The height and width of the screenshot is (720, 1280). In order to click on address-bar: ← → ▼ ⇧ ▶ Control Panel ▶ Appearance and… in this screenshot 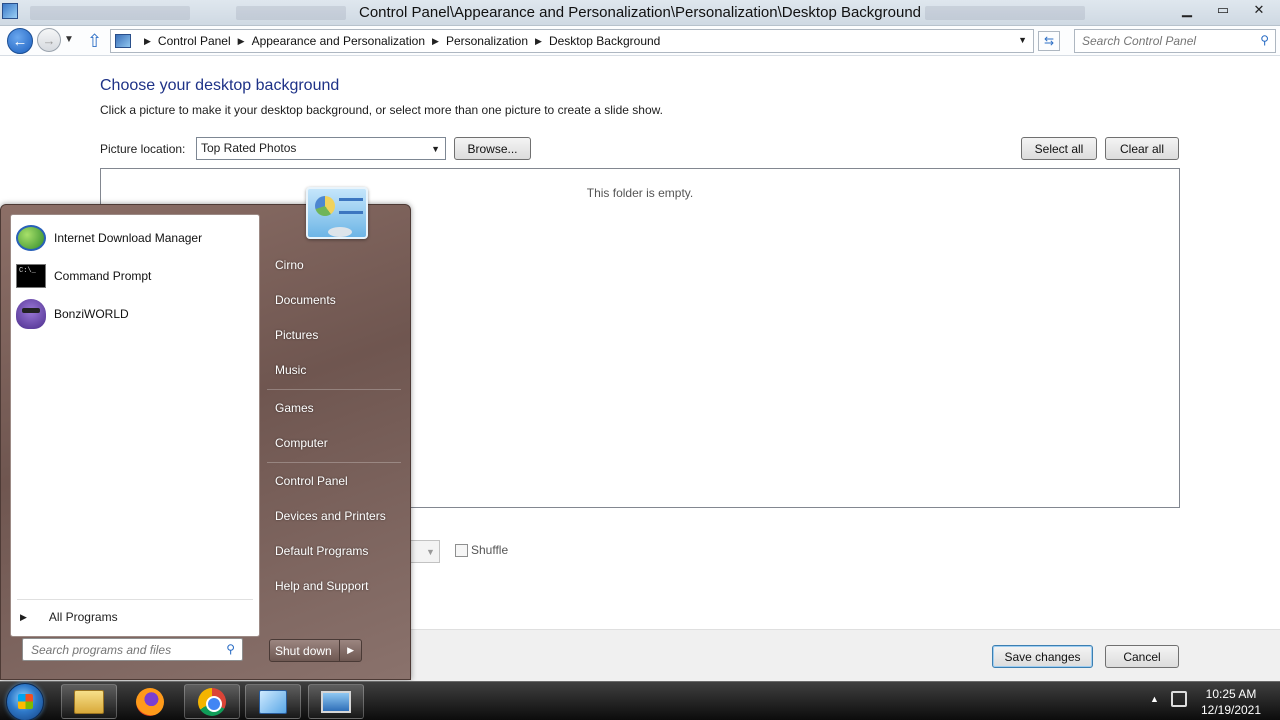, I will do `click(640, 41)`.